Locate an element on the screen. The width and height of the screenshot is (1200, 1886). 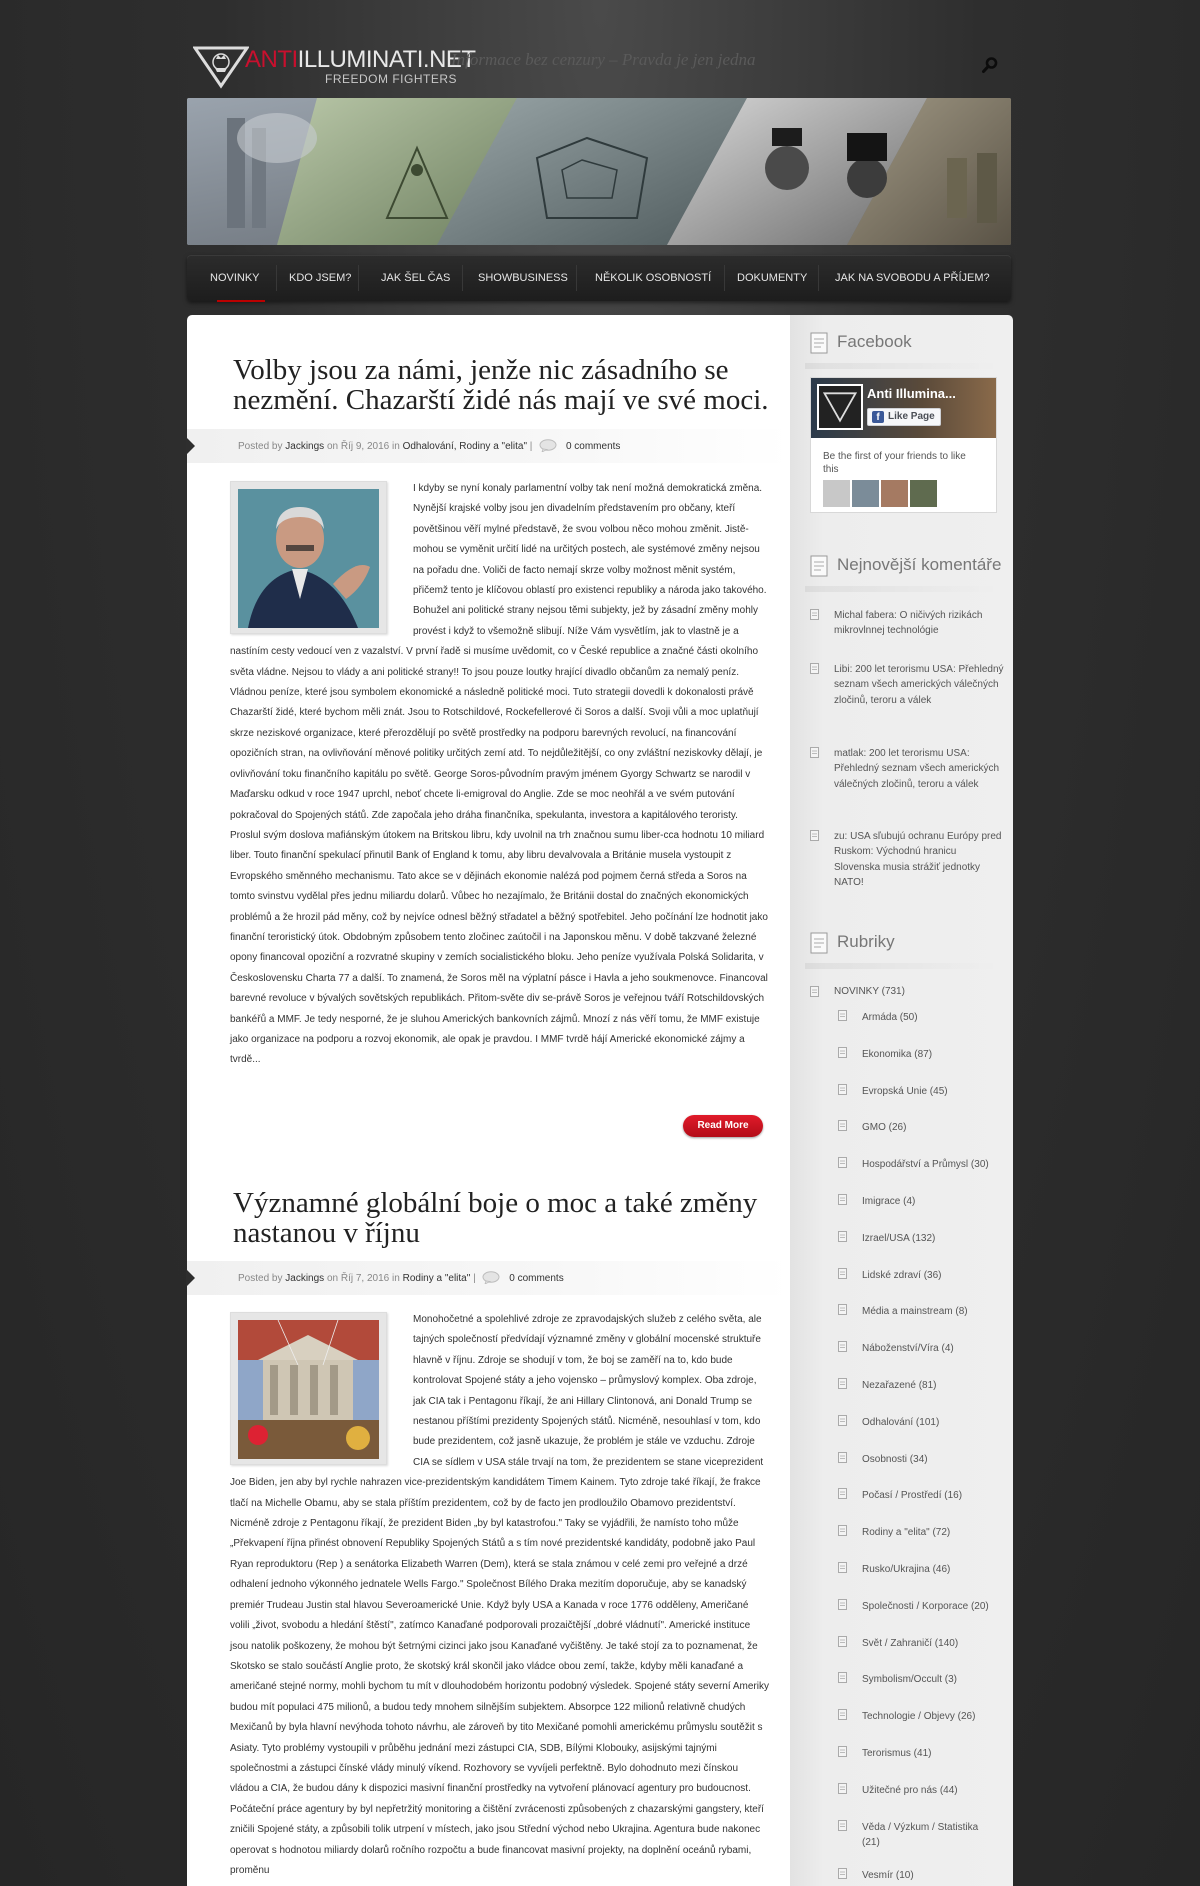
post-categories: Odhalování, Rodiny a "elita" is located at coordinates (465, 446).